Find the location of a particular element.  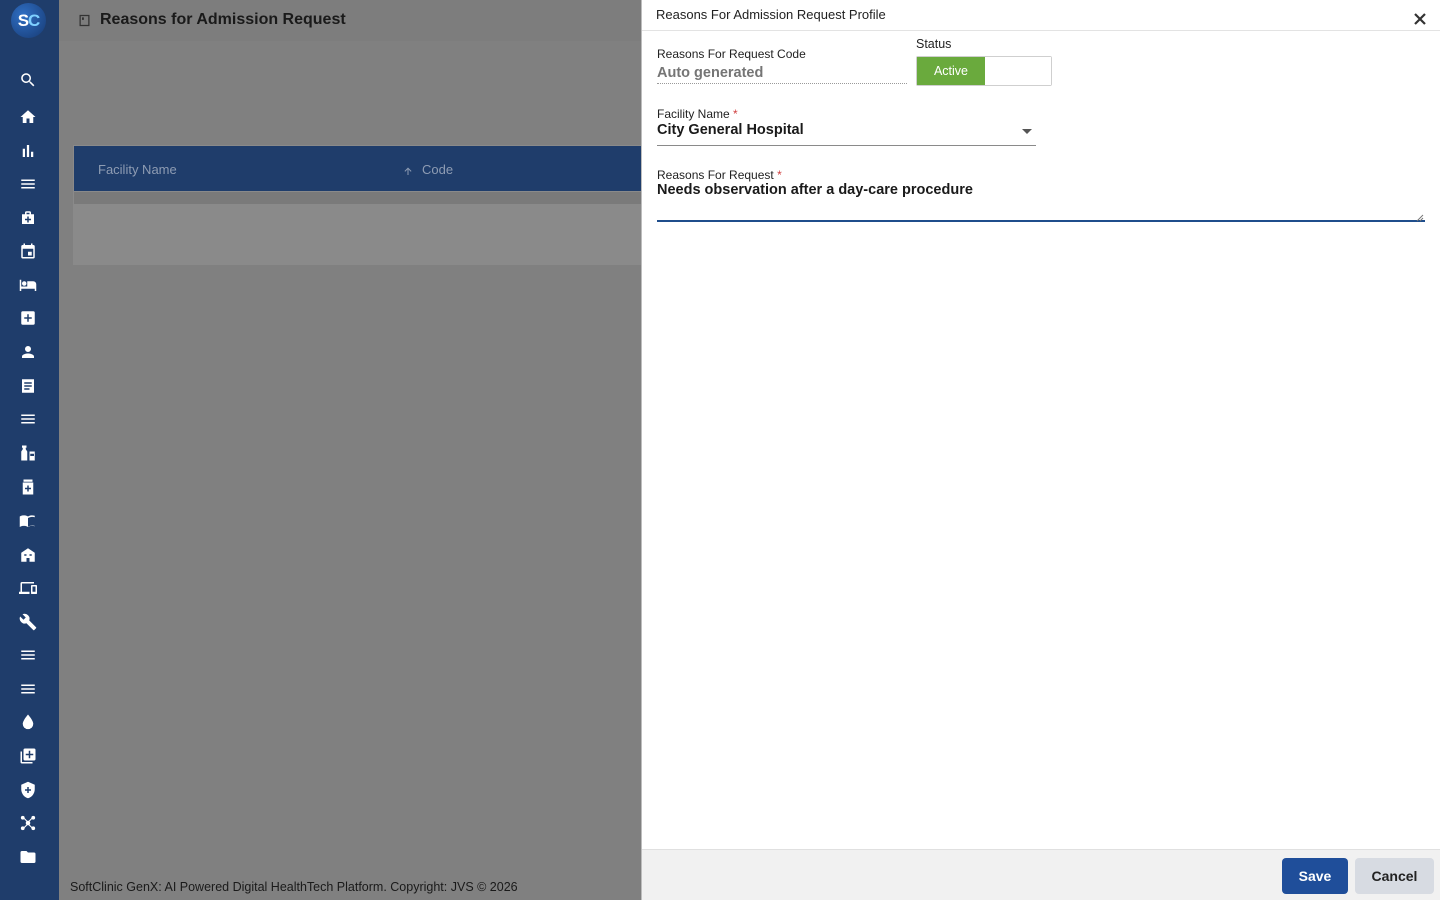

reason-label: Reasons For Request * is located at coordinates (719, 175).